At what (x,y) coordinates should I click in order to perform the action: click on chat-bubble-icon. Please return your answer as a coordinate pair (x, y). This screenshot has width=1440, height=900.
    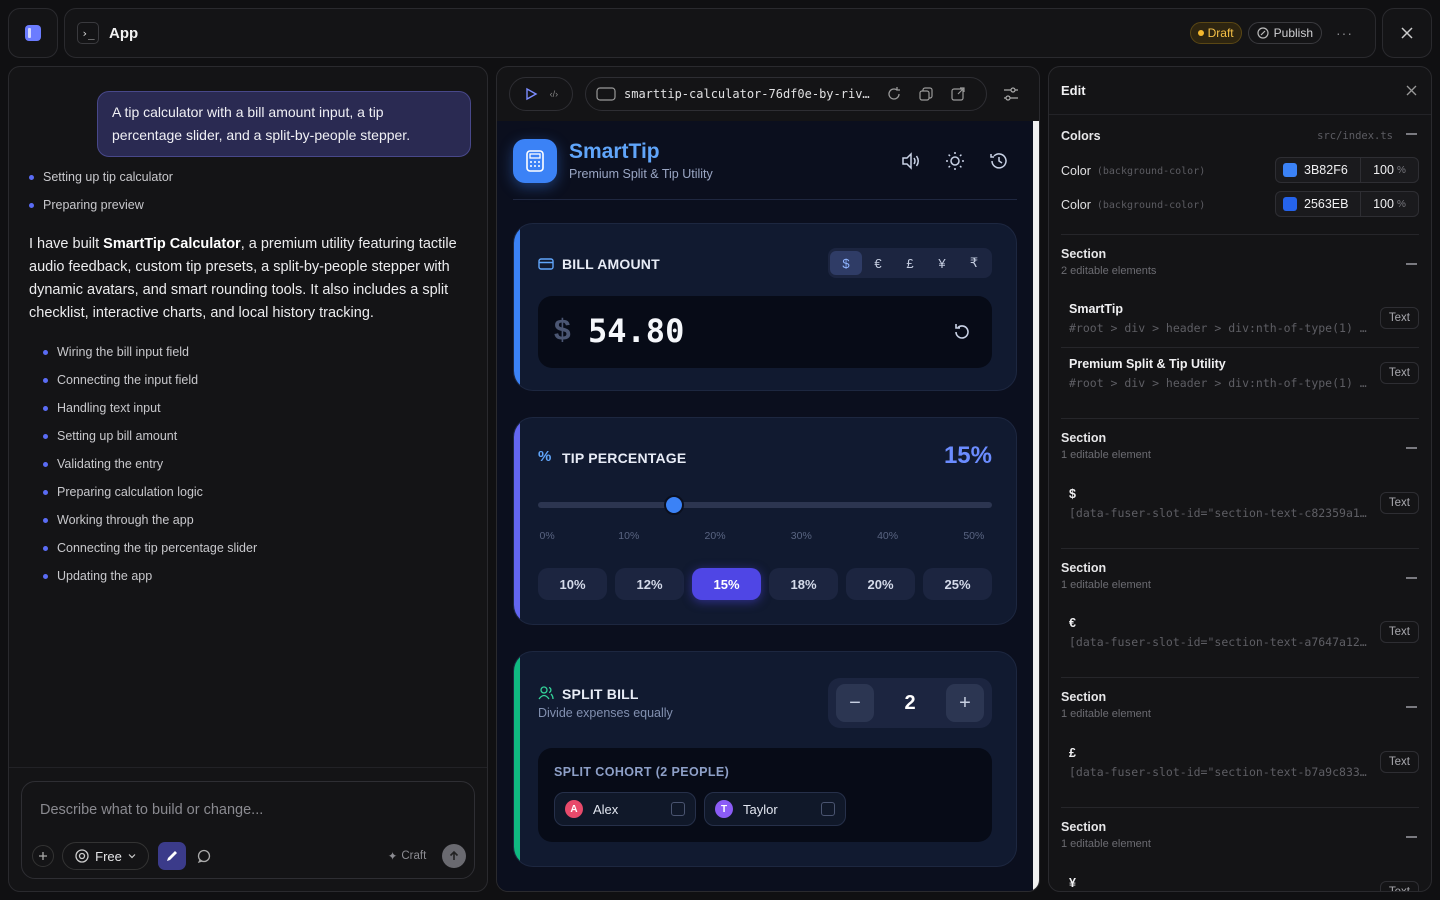
    Looking at the image, I should click on (204, 856).